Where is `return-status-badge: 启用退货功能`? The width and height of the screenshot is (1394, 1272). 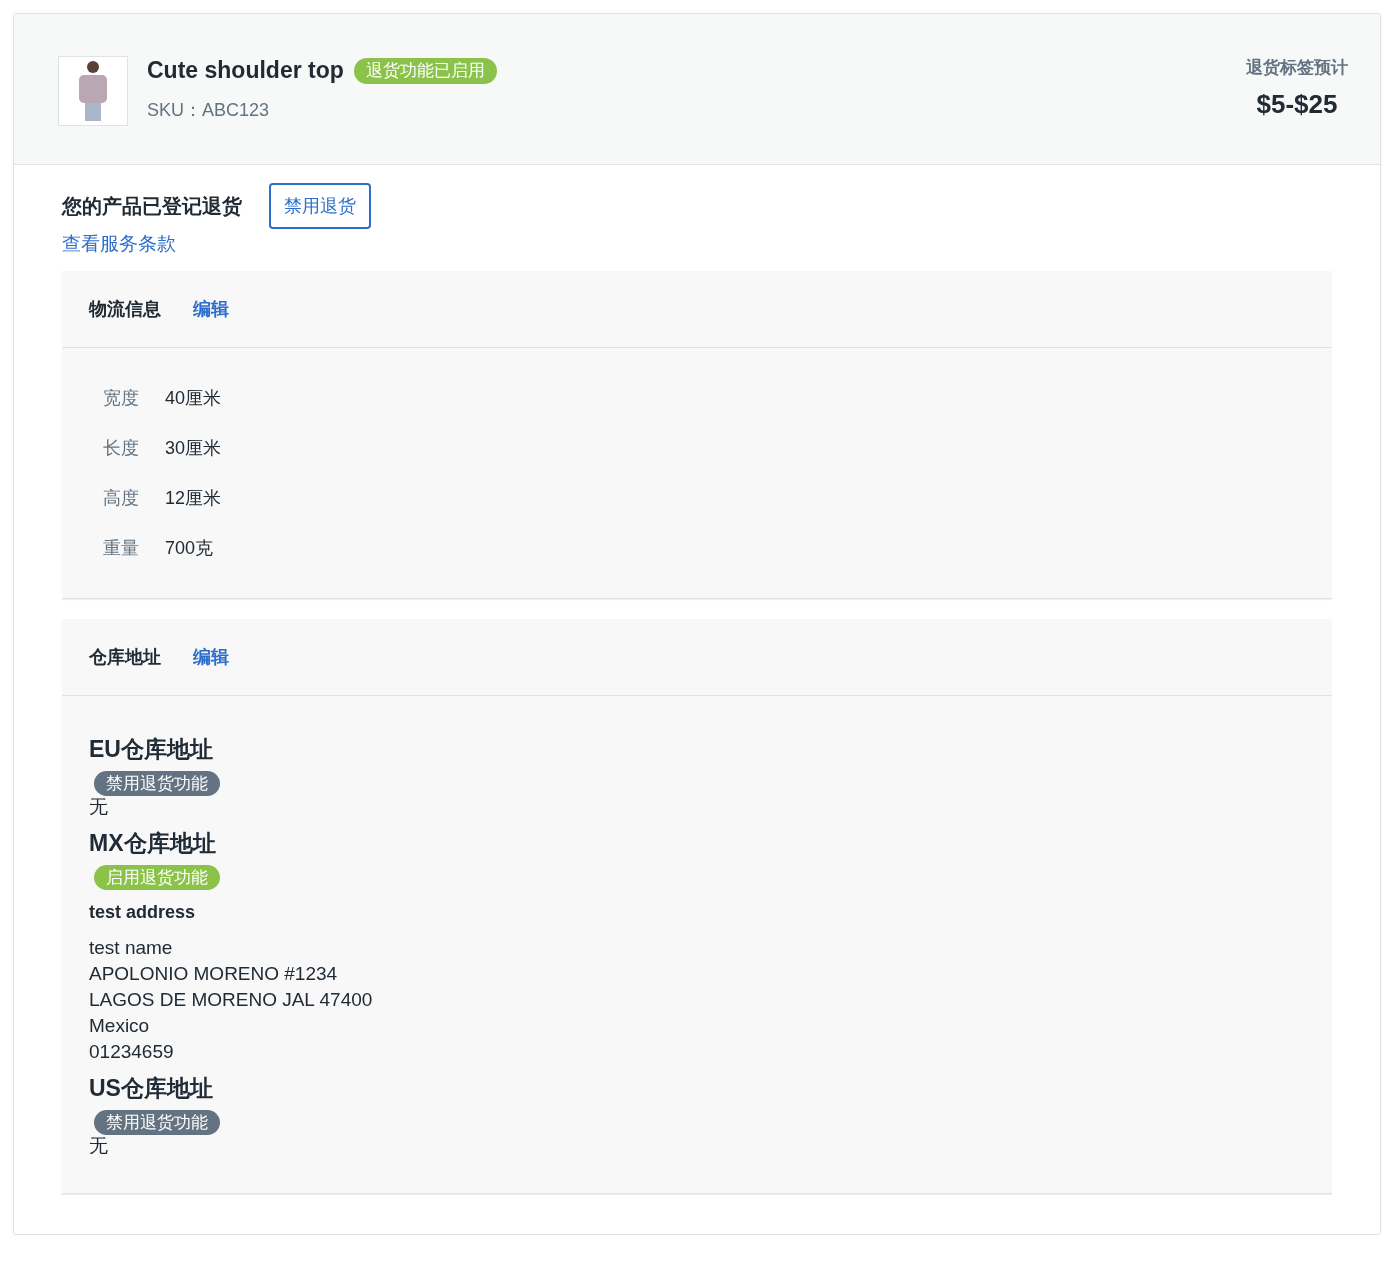
return-status-badge: 启用退货功能 is located at coordinates (157, 877).